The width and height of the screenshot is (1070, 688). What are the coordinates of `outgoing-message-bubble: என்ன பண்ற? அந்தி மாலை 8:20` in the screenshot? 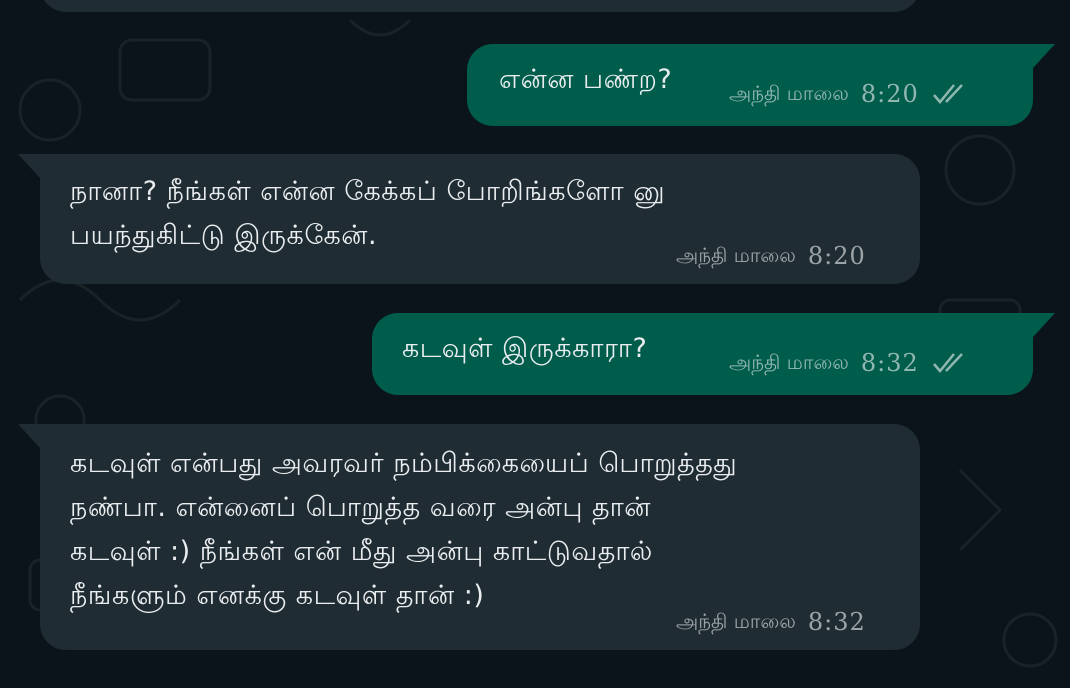 It's located at (750, 85).